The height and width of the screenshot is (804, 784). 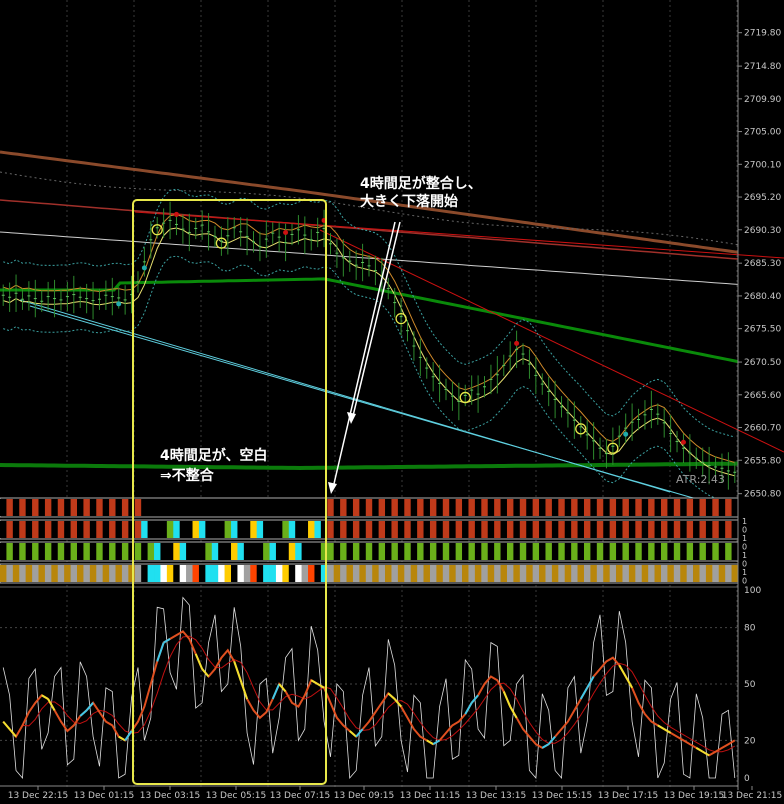 What do you see at coordinates (752, 591) in the screenshot?
I see `stoch-tick-label: 100` at bounding box center [752, 591].